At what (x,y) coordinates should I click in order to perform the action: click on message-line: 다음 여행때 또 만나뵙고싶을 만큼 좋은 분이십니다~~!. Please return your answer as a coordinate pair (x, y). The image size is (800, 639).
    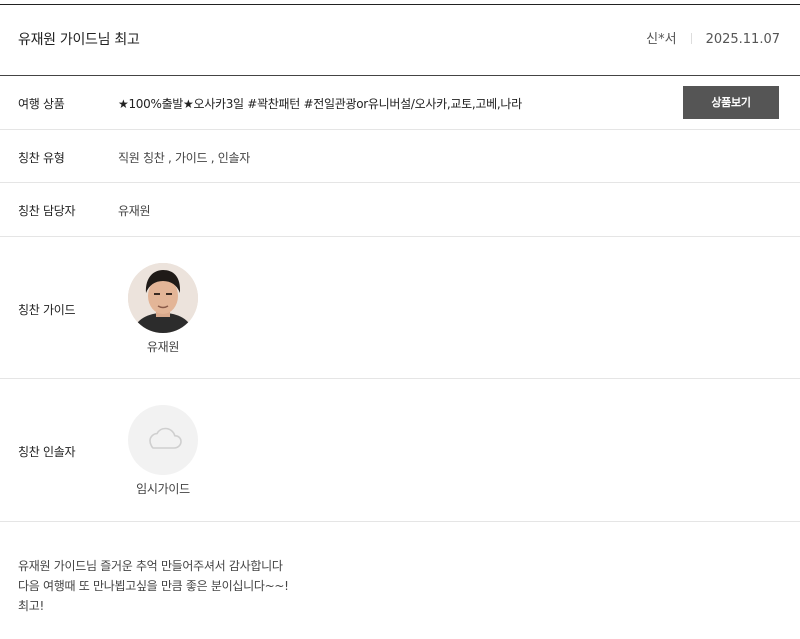
    Looking at the image, I should click on (153, 586).